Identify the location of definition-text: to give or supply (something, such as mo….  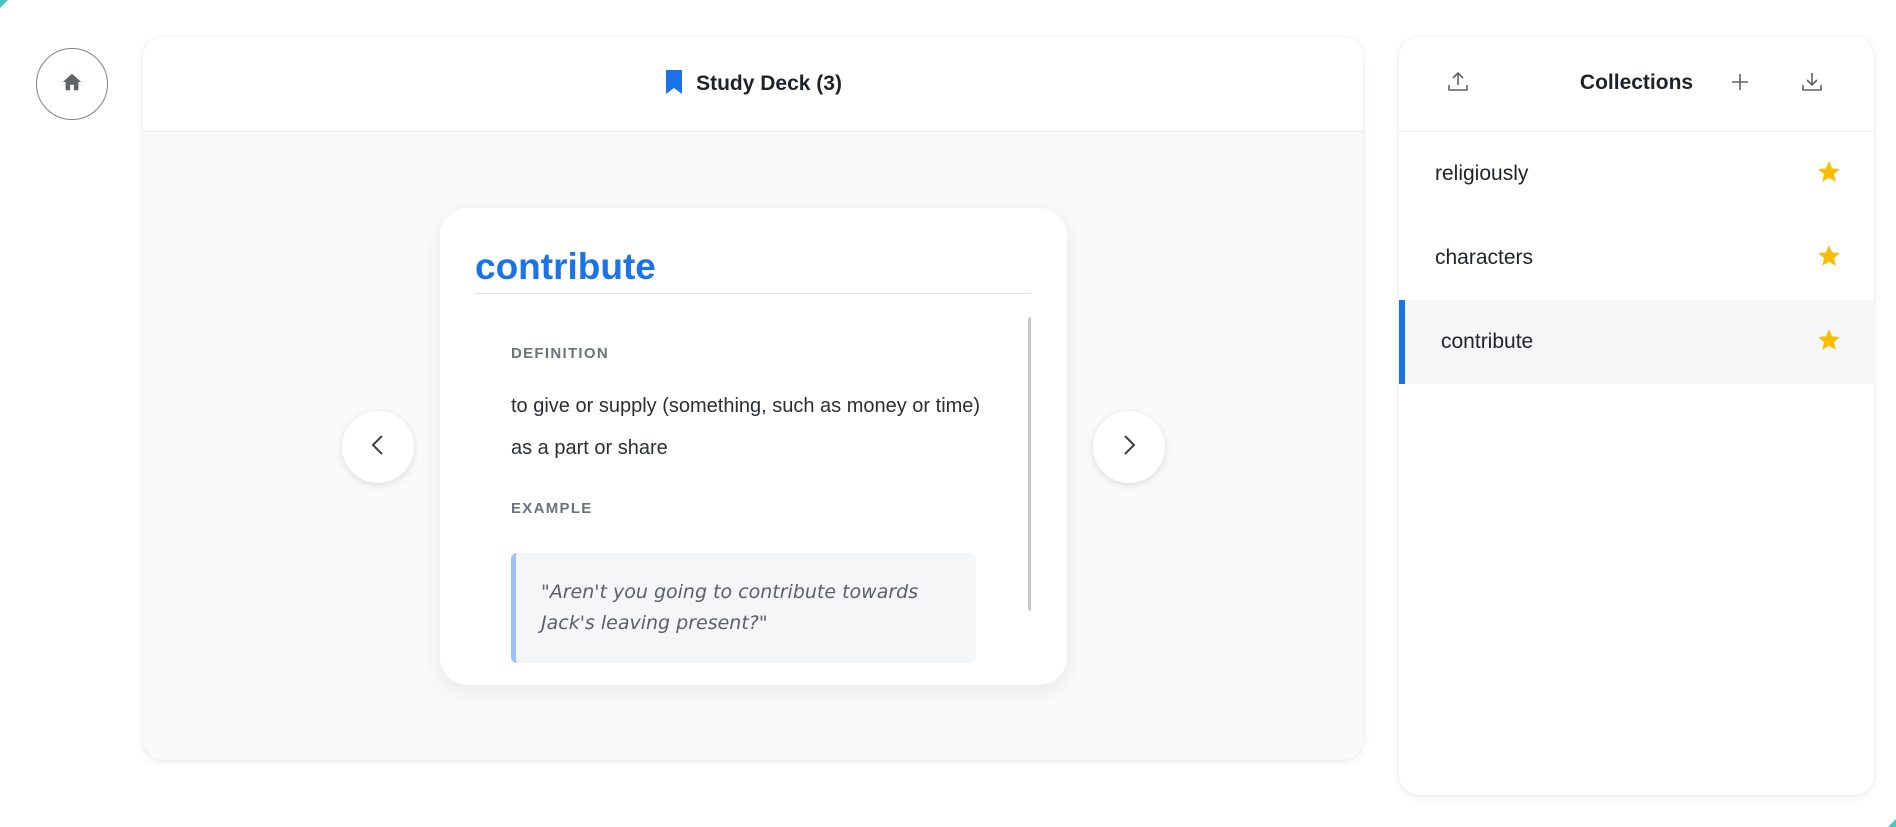
(746, 427).